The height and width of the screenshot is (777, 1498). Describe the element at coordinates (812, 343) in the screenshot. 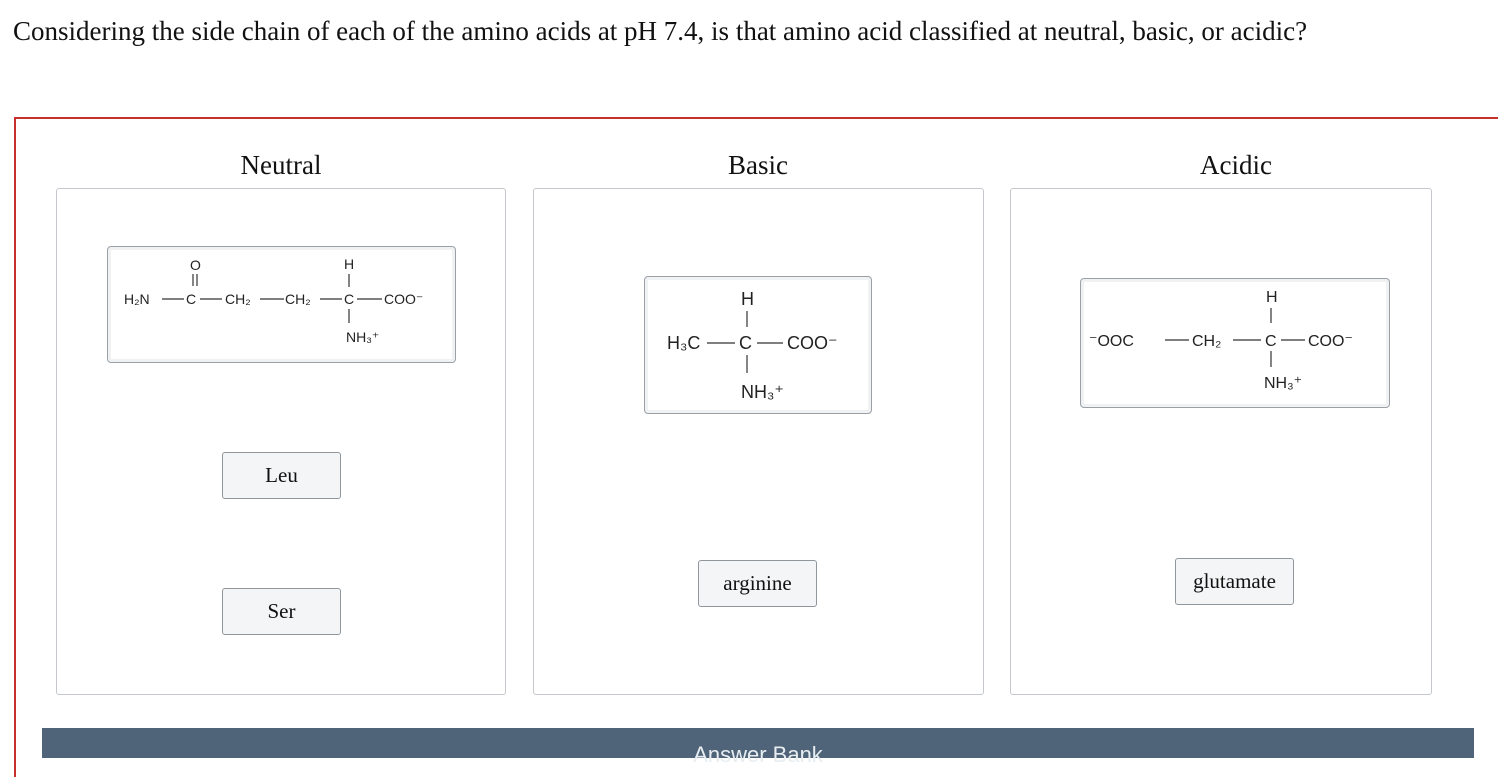

I see `alanine-carboxylate: COO⁻` at that location.